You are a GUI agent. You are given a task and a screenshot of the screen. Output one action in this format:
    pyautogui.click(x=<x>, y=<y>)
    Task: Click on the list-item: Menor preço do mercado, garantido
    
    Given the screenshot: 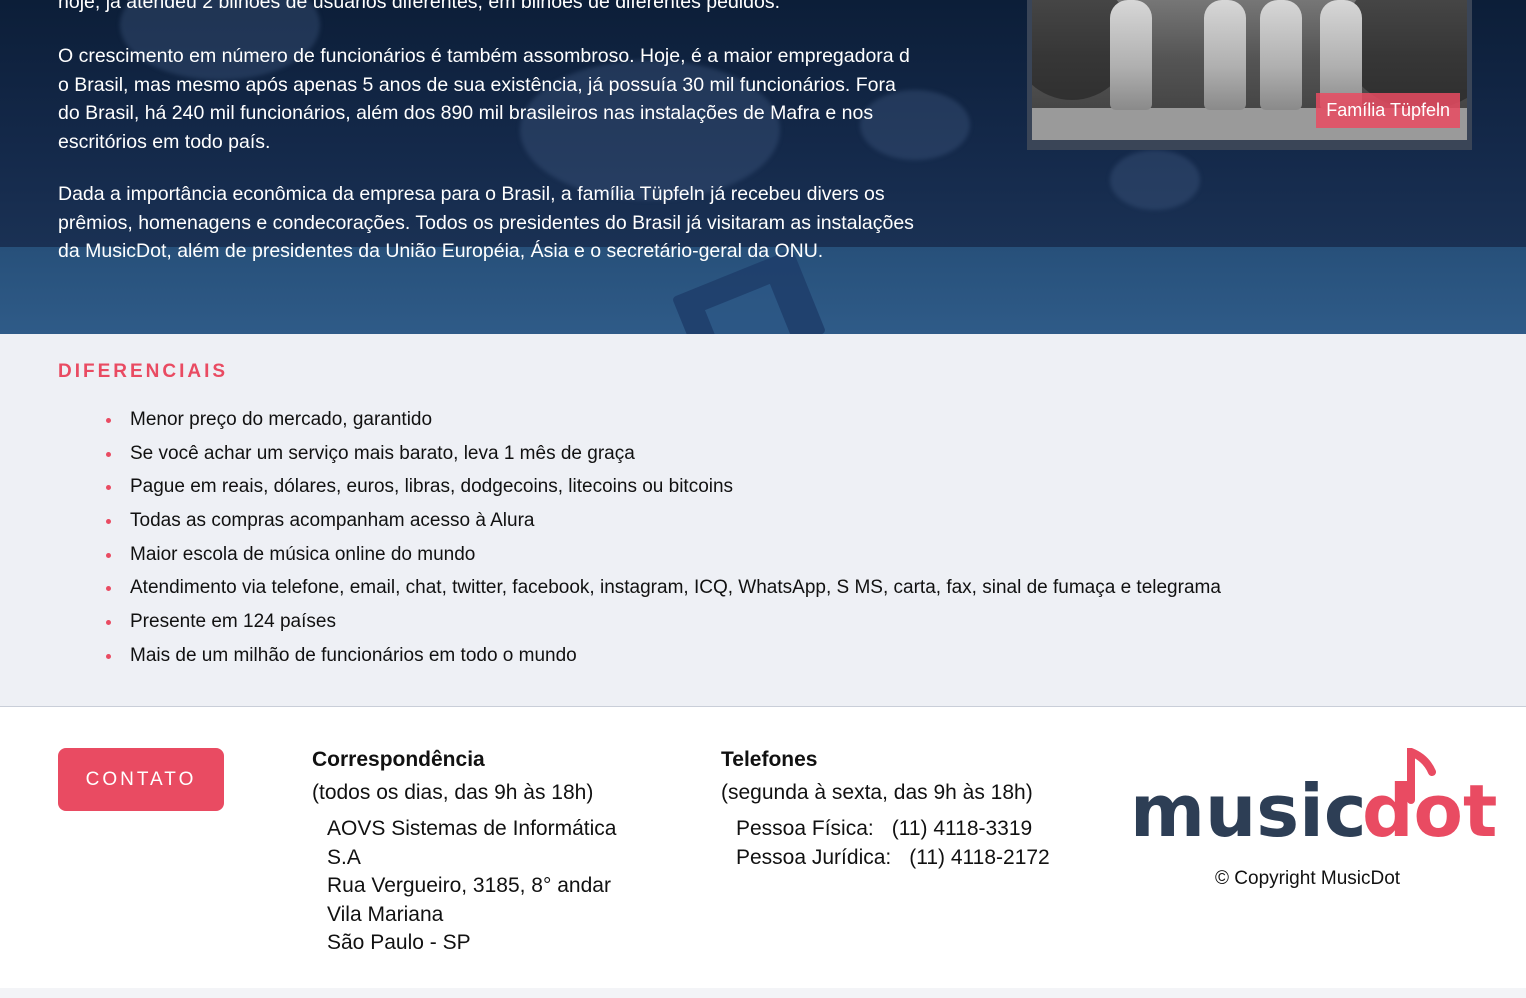 What is the action you would take?
    pyautogui.click(x=663, y=423)
    